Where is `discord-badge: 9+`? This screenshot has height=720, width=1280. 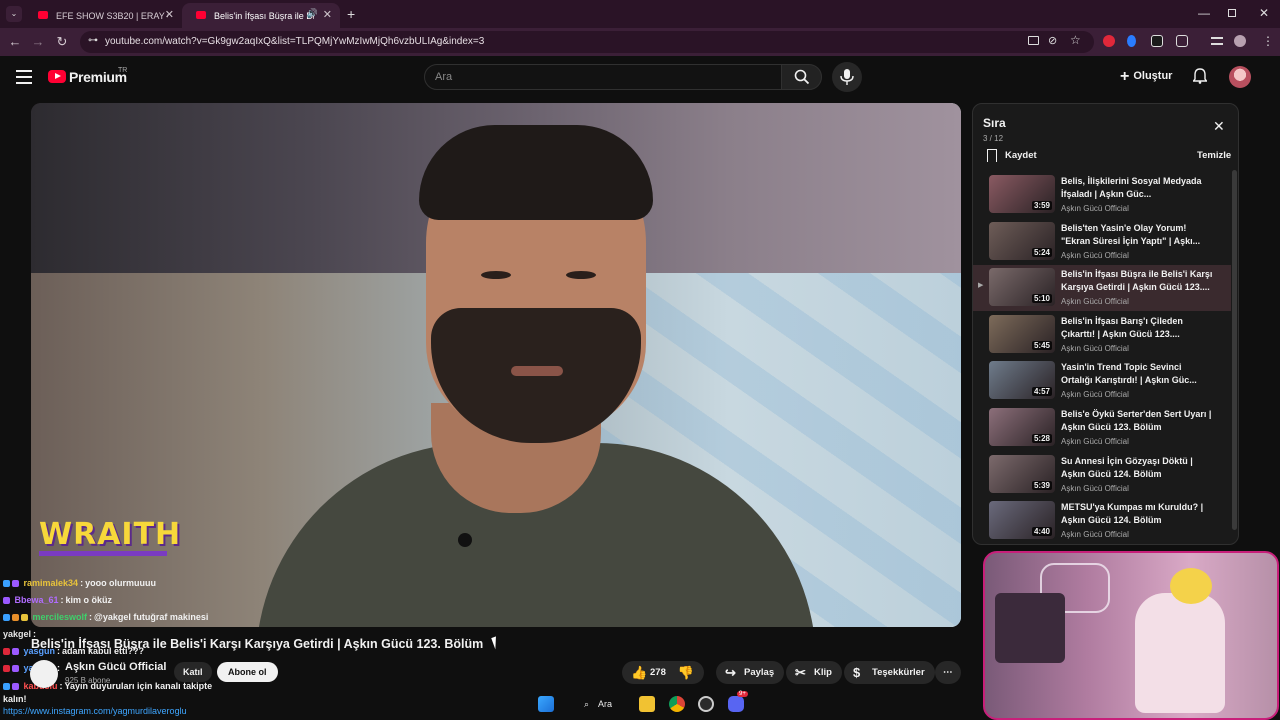
discord-badge: 9+ is located at coordinates (742, 694).